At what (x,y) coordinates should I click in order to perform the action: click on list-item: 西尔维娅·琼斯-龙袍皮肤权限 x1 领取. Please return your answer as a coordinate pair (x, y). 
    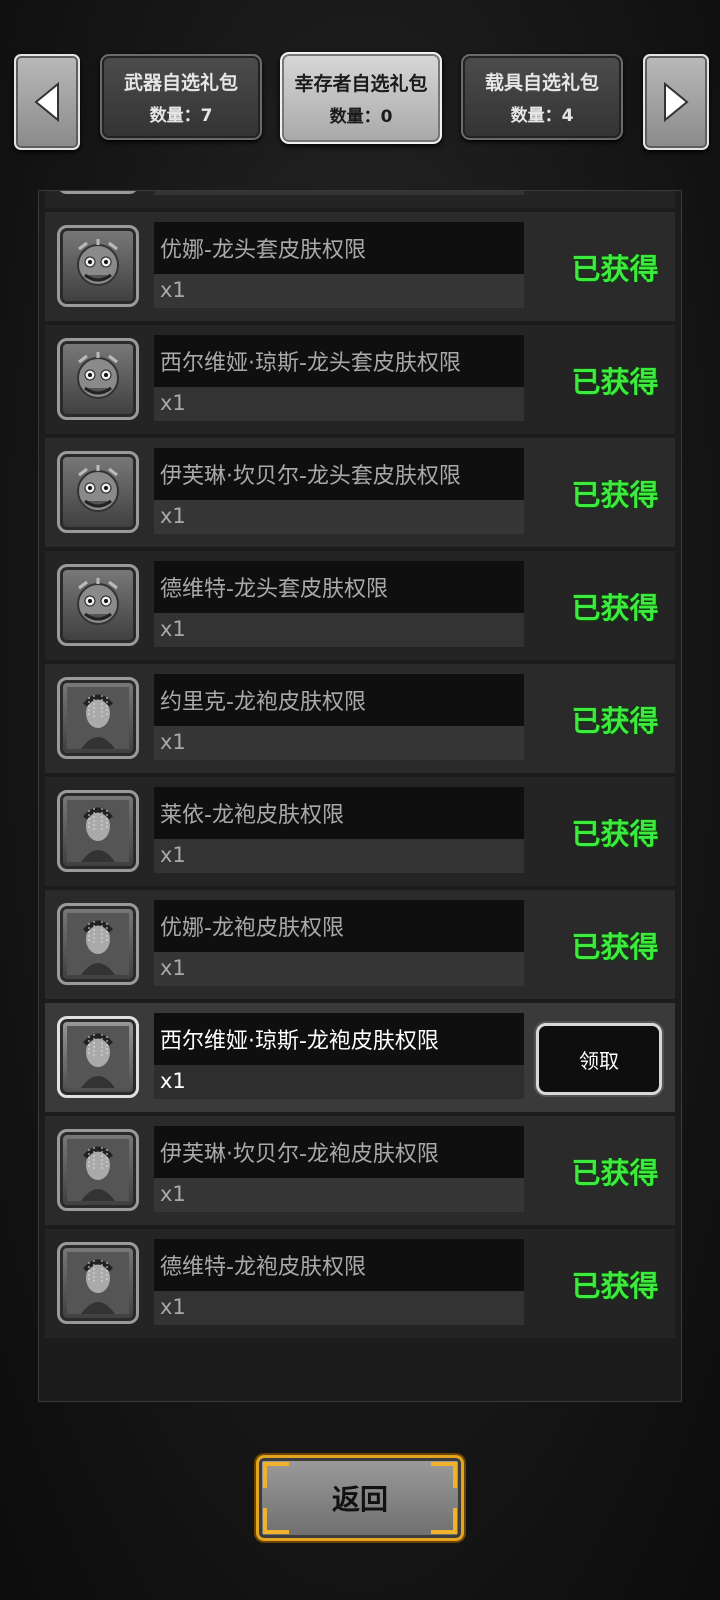
    Looking at the image, I should click on (360, 1057).